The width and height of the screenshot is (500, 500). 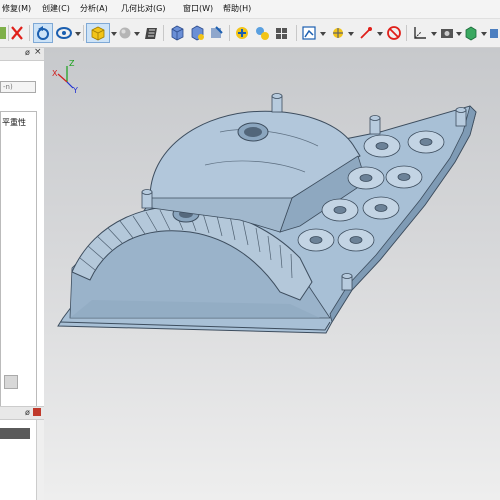 What do you see at coordinates (338, 33) in the screenshot?
I see `transform-icon` at bounding box center [338, 33].